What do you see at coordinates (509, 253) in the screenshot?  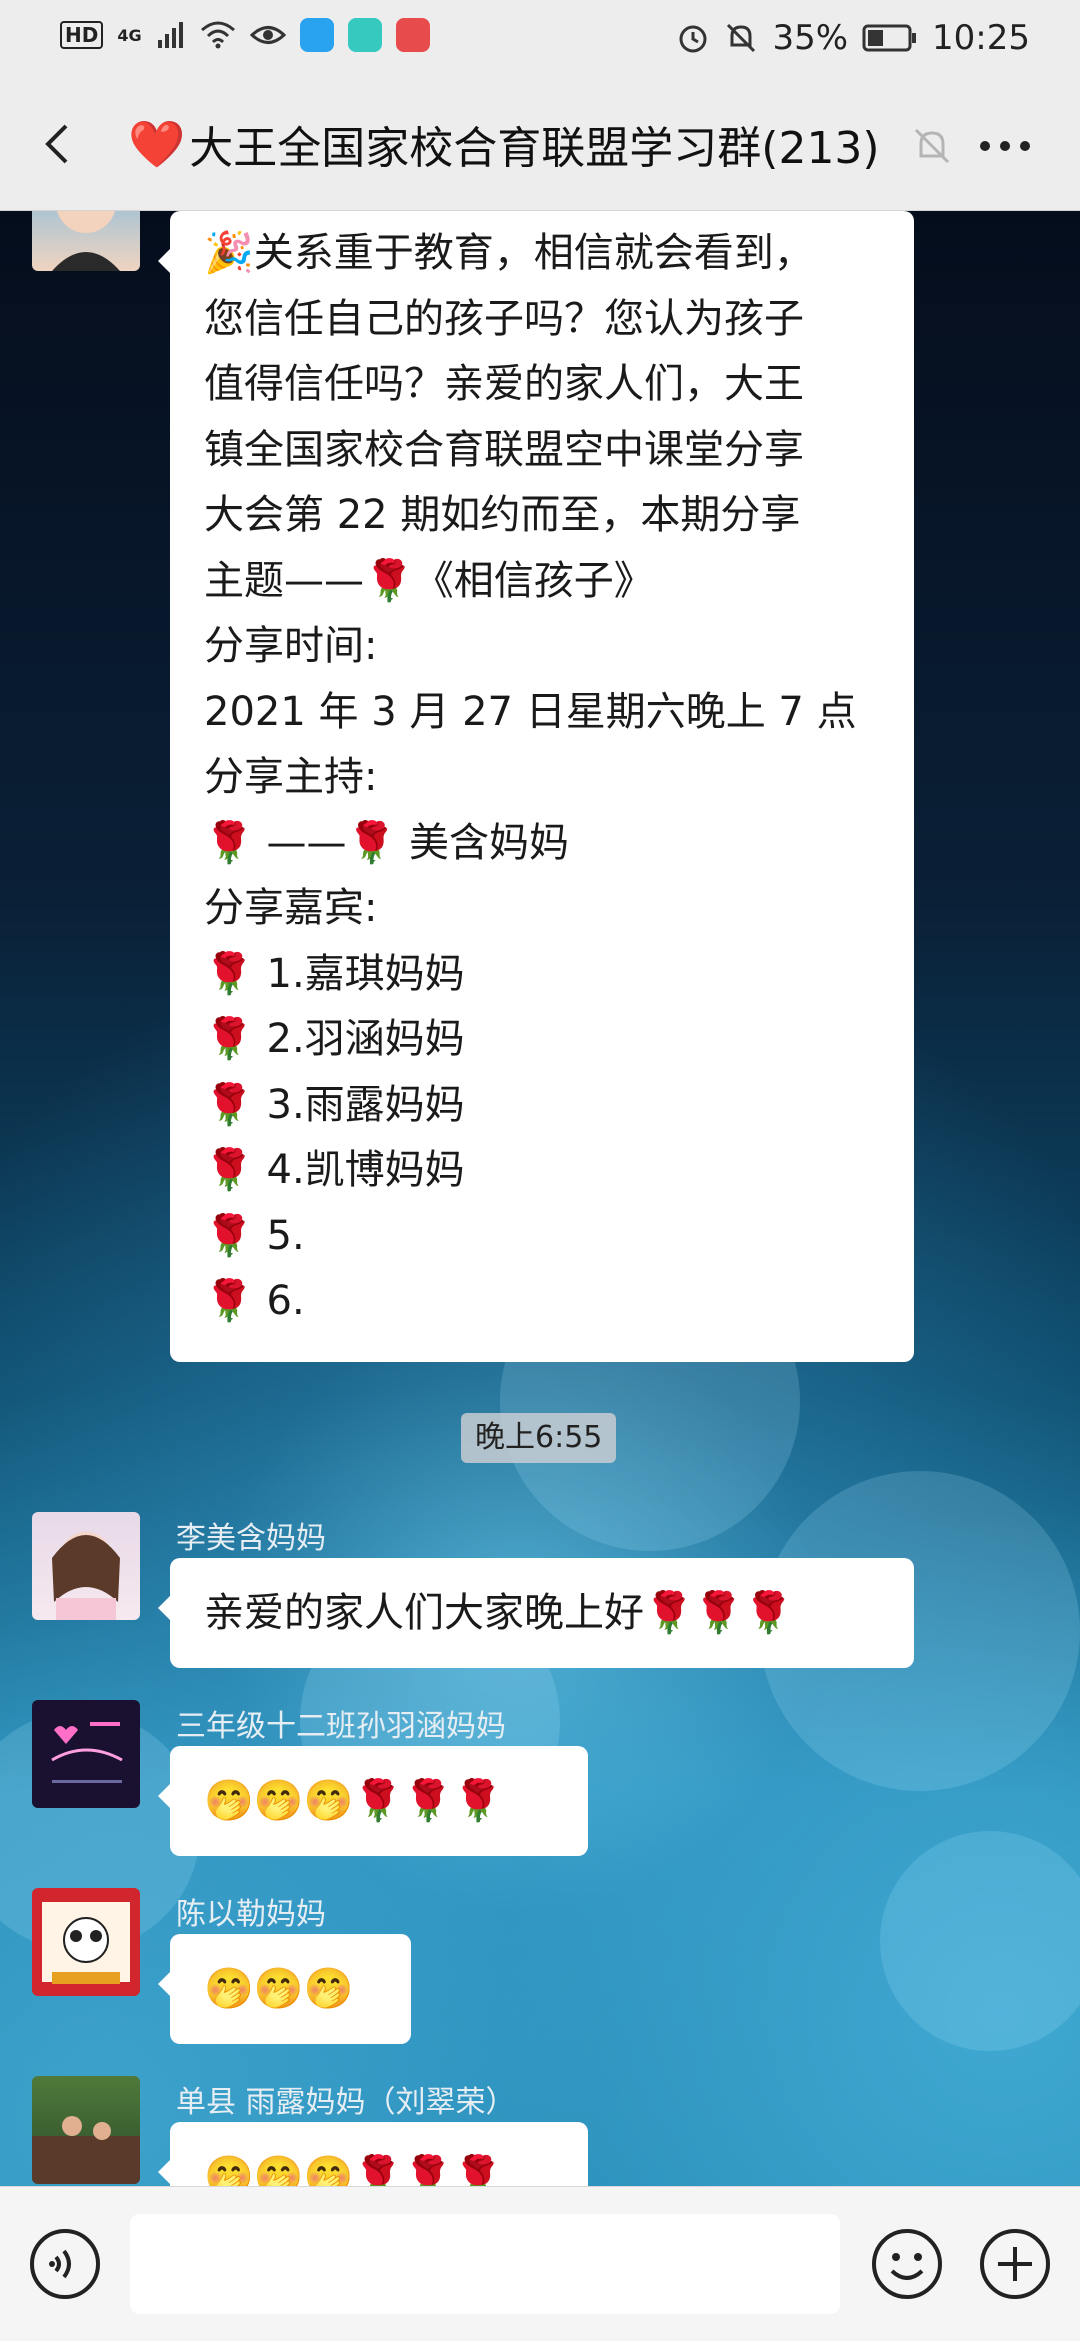 I see `message-line: 🎉关系重于教育，相信就会看到，` at bounding box center [509, 253].